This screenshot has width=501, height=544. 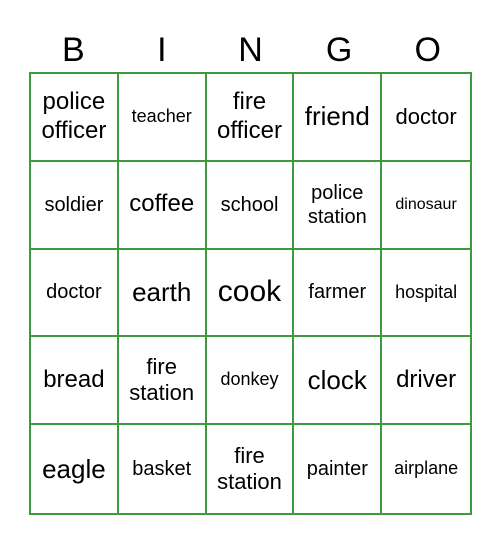 I want to click on header-letter-n: N, so click(x=250, y=50).